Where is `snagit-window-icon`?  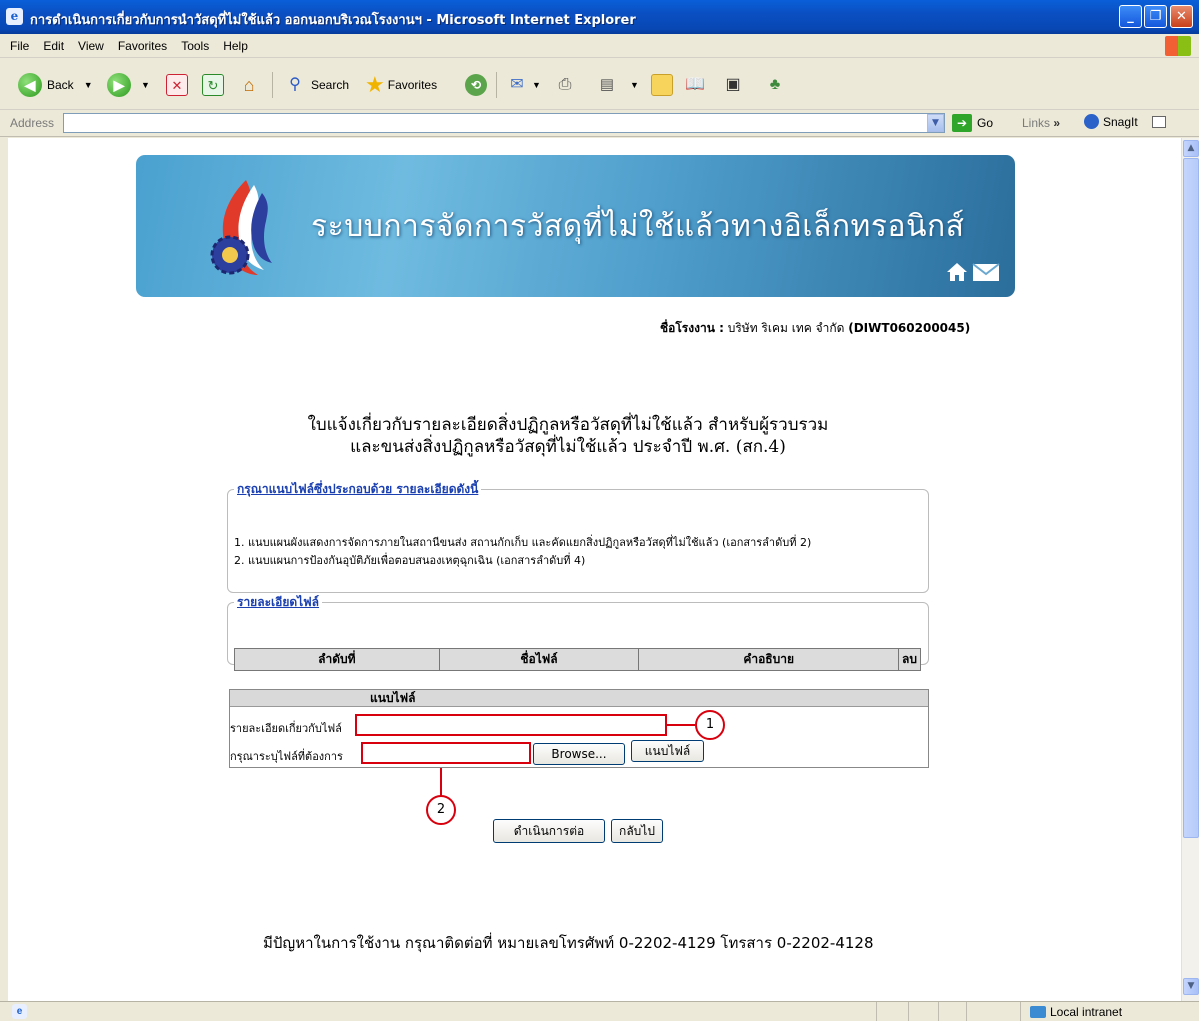 snagit-window-icon is located at coordinates (1158, 121).